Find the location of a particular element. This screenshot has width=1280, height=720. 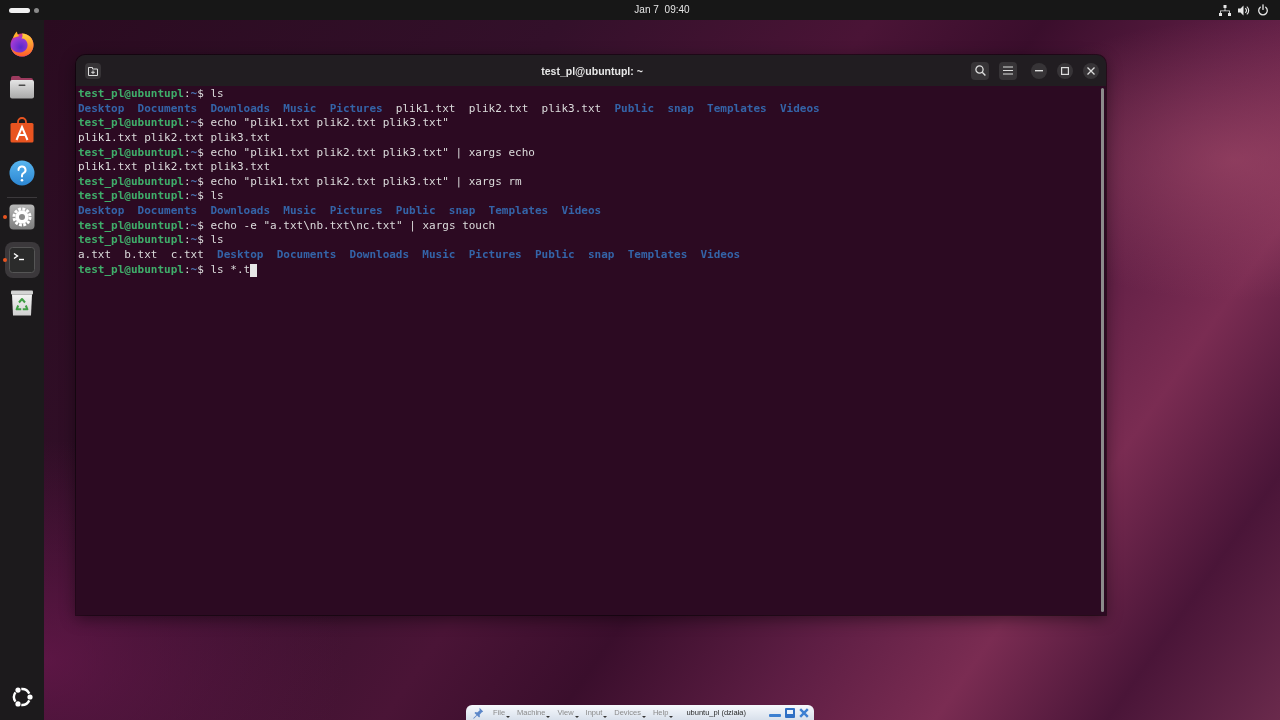

command-line: test_pl@ubuntupl:~$ echo "plik1.txt plik2.txt plik3.txt" | xargs echo is located at coordinates (306, 153).